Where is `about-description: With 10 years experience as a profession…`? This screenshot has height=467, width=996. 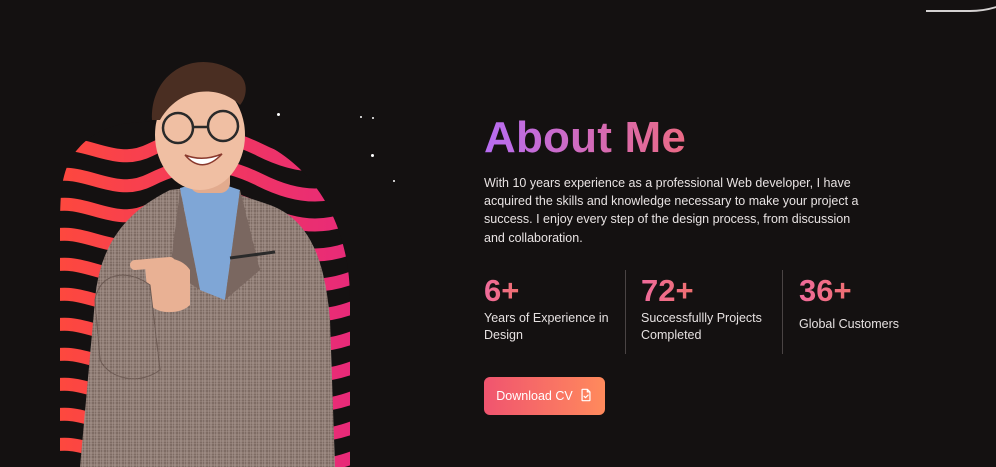 about-description: With 10 years experience as a profession… is located at coordinates (671, 210).